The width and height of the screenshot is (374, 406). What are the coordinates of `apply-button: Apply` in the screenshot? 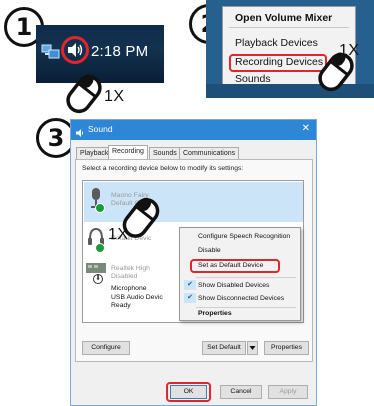 It's located at (288, 392).